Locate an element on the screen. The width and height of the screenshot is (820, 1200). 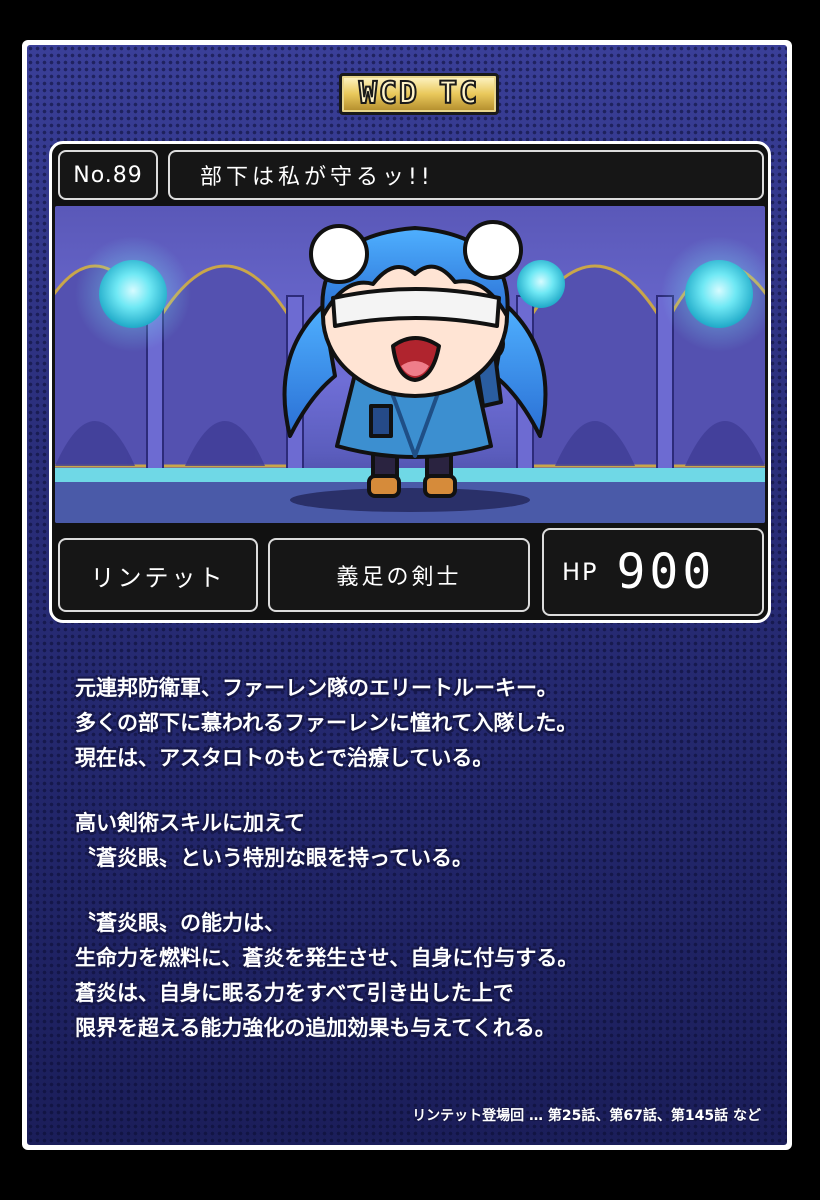
description-paragraph: 高い剣術スキルに加えて 〝蒼炎眼〟という特別な眼を持っている。 is located at coordinates (415, 841).